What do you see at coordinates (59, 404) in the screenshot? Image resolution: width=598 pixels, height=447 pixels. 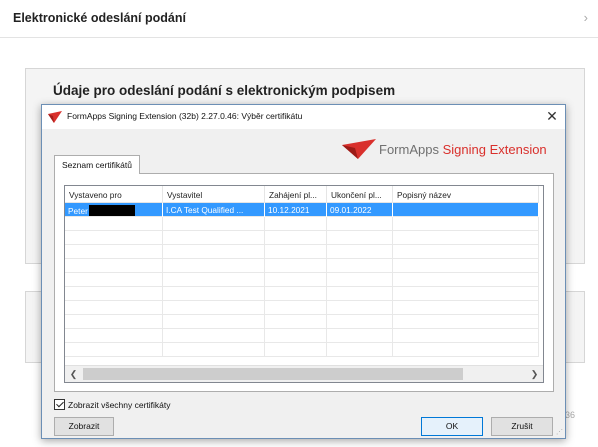 I see `checkbox-checked-icon` at bounding box center [59, 404].